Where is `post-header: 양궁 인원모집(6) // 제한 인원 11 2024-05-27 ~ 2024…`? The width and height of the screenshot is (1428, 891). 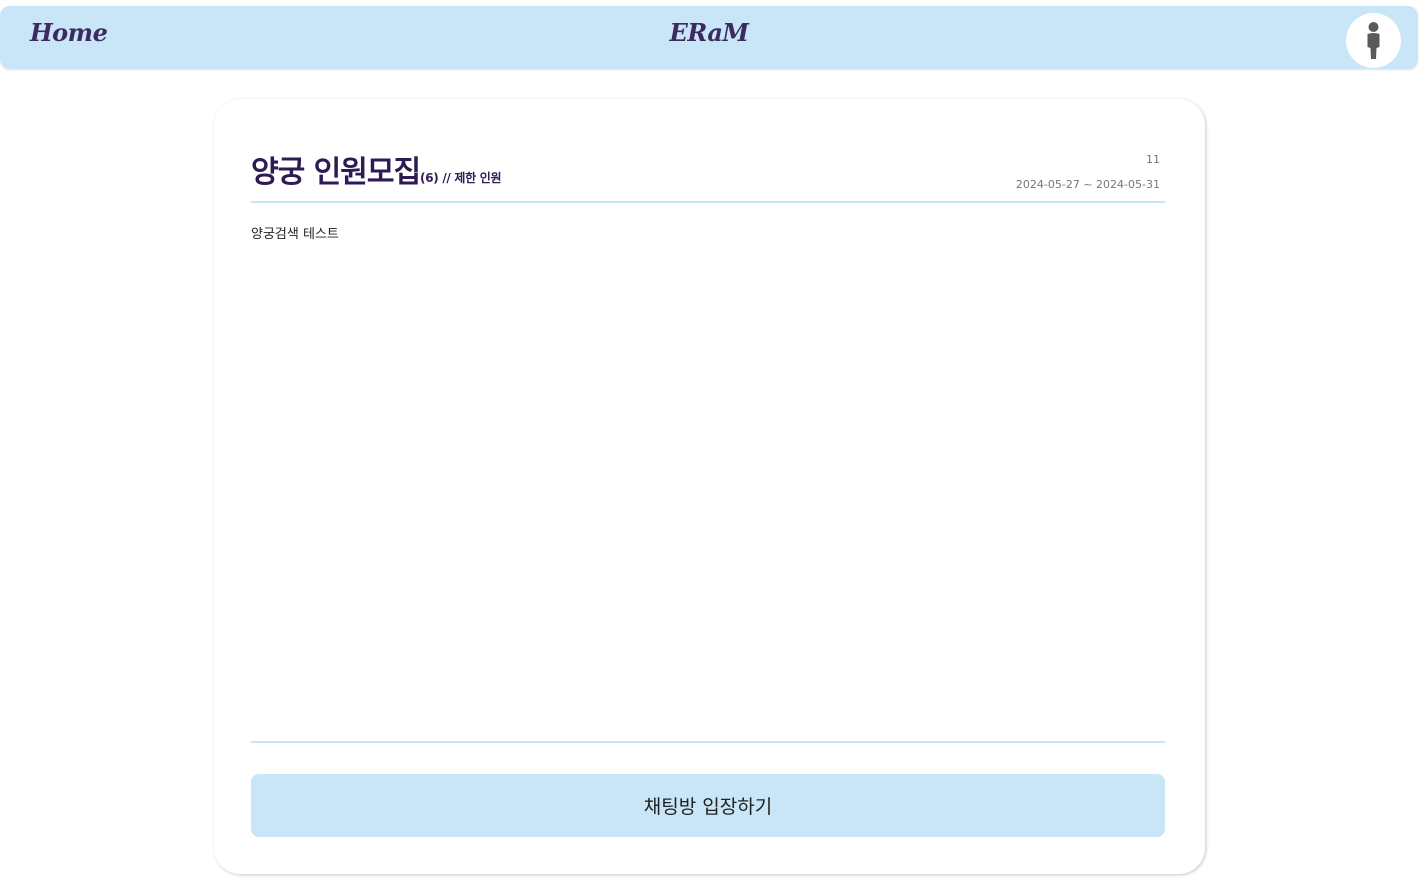
post-header: 양궁 인원모집(6) // 제한 인원 11 2024-05-27 ~ 2024… is located at coordinates (708, 171).